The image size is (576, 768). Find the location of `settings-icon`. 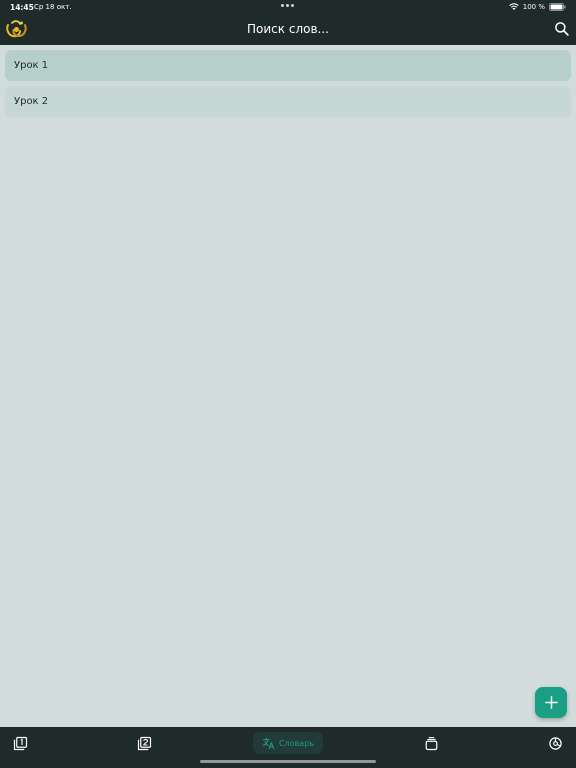

settings-icon is located at coordinates (555, 743).